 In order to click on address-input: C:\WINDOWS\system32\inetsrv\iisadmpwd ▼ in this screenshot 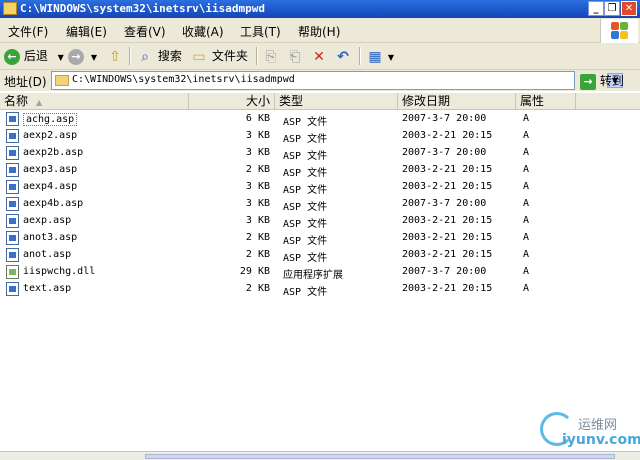, I will do `click(337, 80)`.